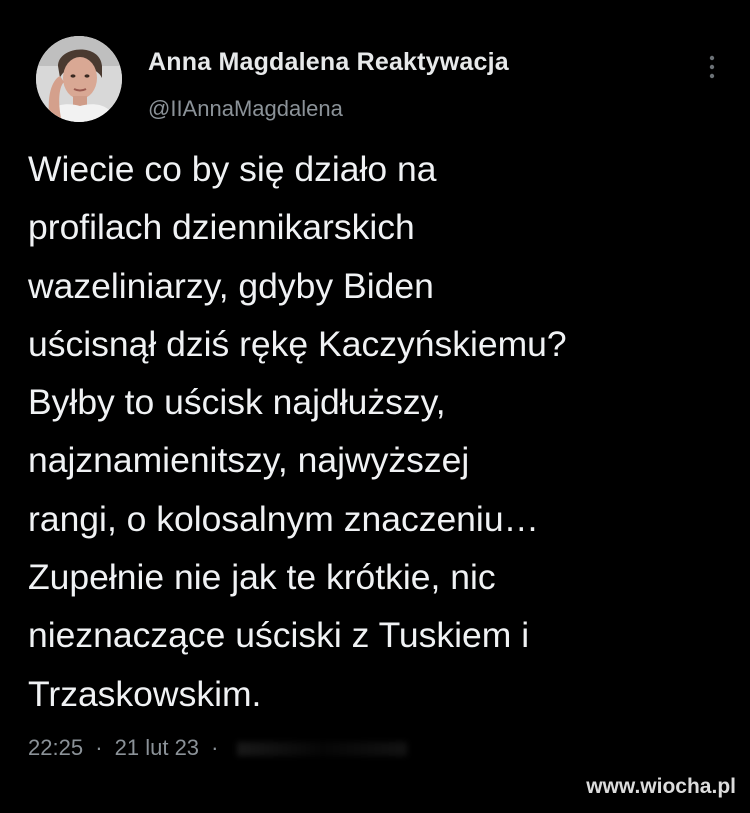  I want to click on tweet-time: 22:25, so click(55, 747).